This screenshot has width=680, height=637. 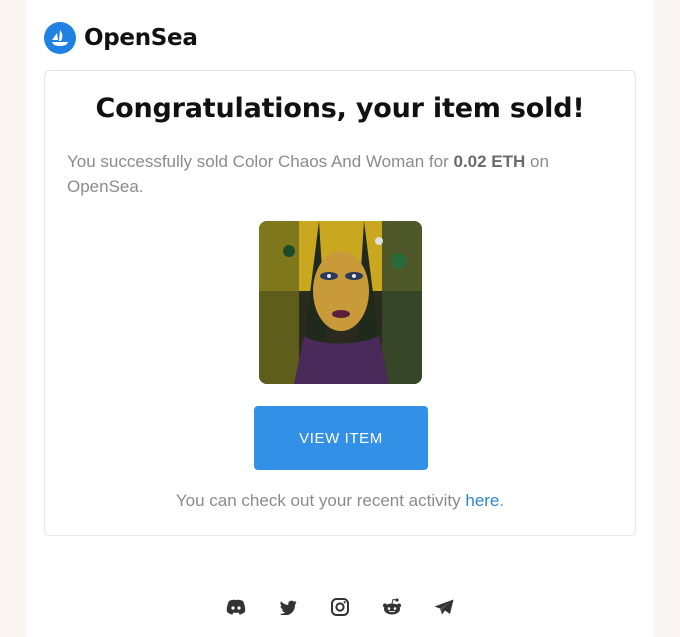 What do you see at coordinates (60, 38) in the screenshot?
I see `opensea-logo-icon` at bounding box center [60, 38].